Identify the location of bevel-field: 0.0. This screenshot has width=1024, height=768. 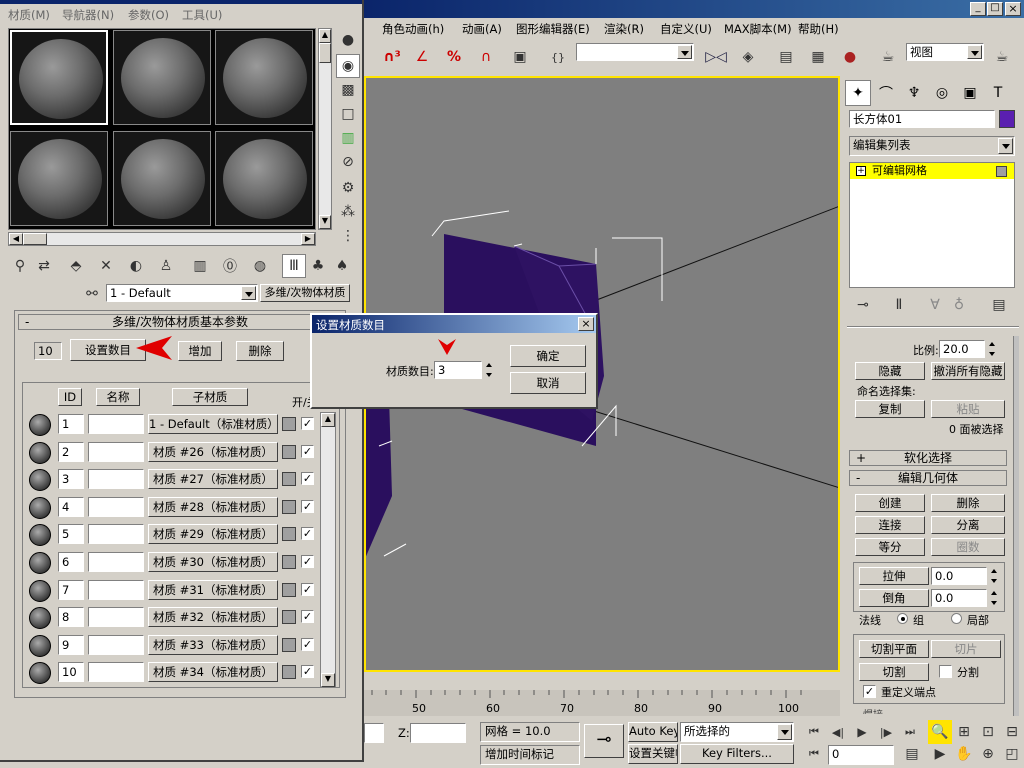
(959, 598).